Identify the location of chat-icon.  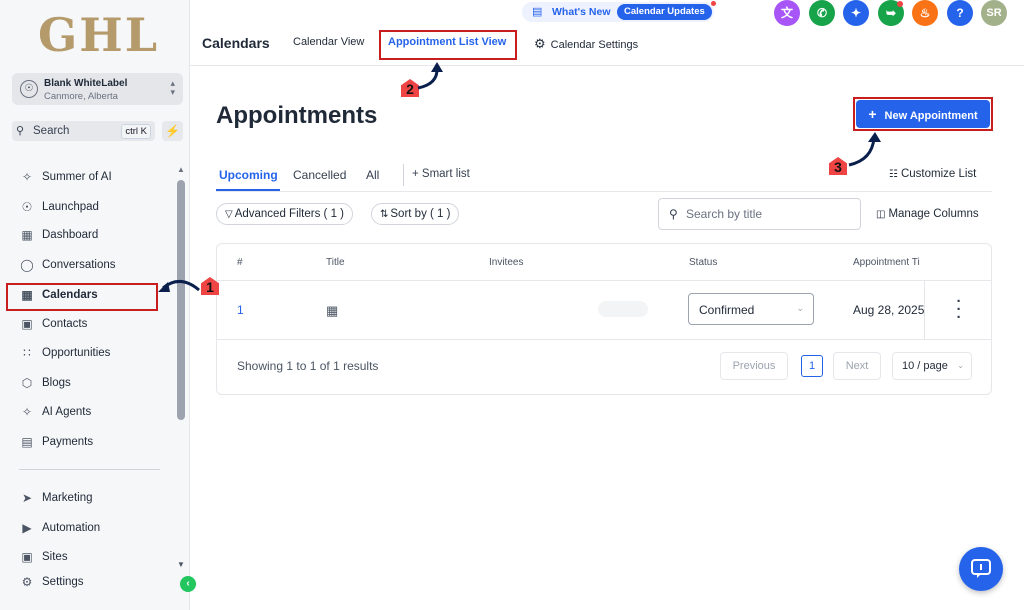
(981, 568).